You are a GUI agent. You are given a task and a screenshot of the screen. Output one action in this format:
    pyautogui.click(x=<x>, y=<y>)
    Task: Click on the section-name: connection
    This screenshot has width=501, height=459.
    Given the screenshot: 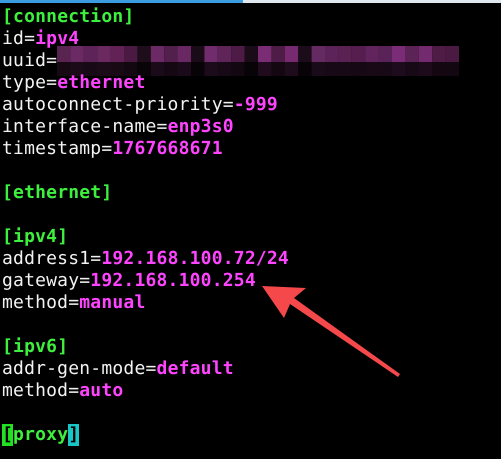 What is the action you would take?
    pyautogui.click(x=68, y=17)
    